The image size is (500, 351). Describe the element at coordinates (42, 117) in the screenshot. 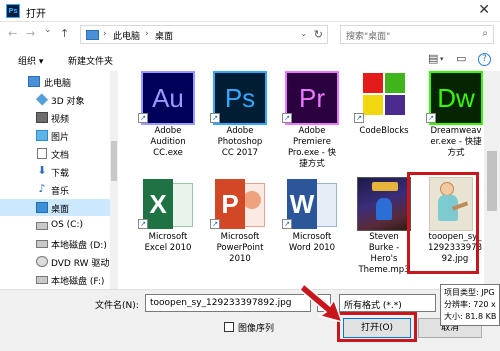

I see `video-icon` at that location.